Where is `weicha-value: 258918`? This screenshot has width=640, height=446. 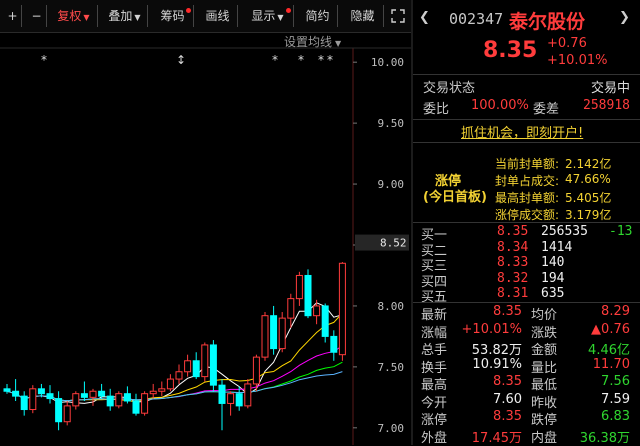
weicha-value: 258918 is located at coordinates (606, 105).